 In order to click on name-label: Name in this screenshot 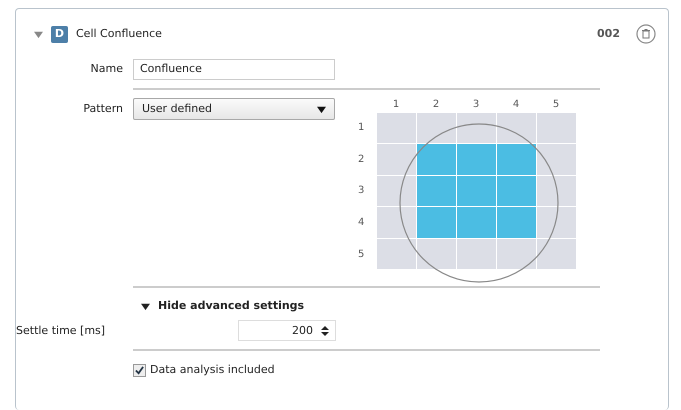, I will do `click(107, 69)`.